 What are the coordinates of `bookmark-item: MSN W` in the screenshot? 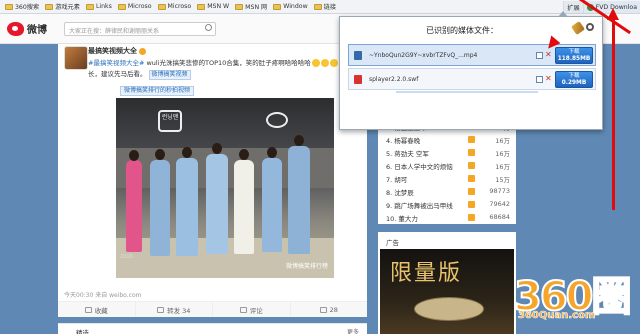 It's located at (213, 7).